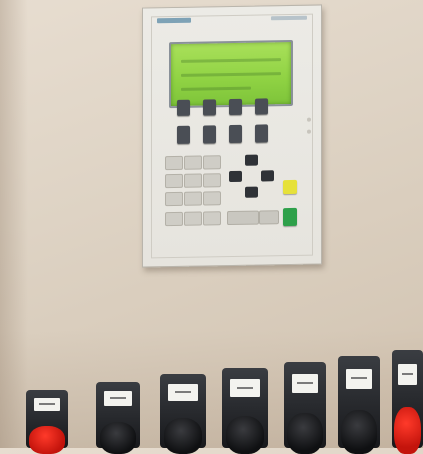 The height and width of the screenshot is (454, 423). I want to click on brand-logo, so click(174, 20).